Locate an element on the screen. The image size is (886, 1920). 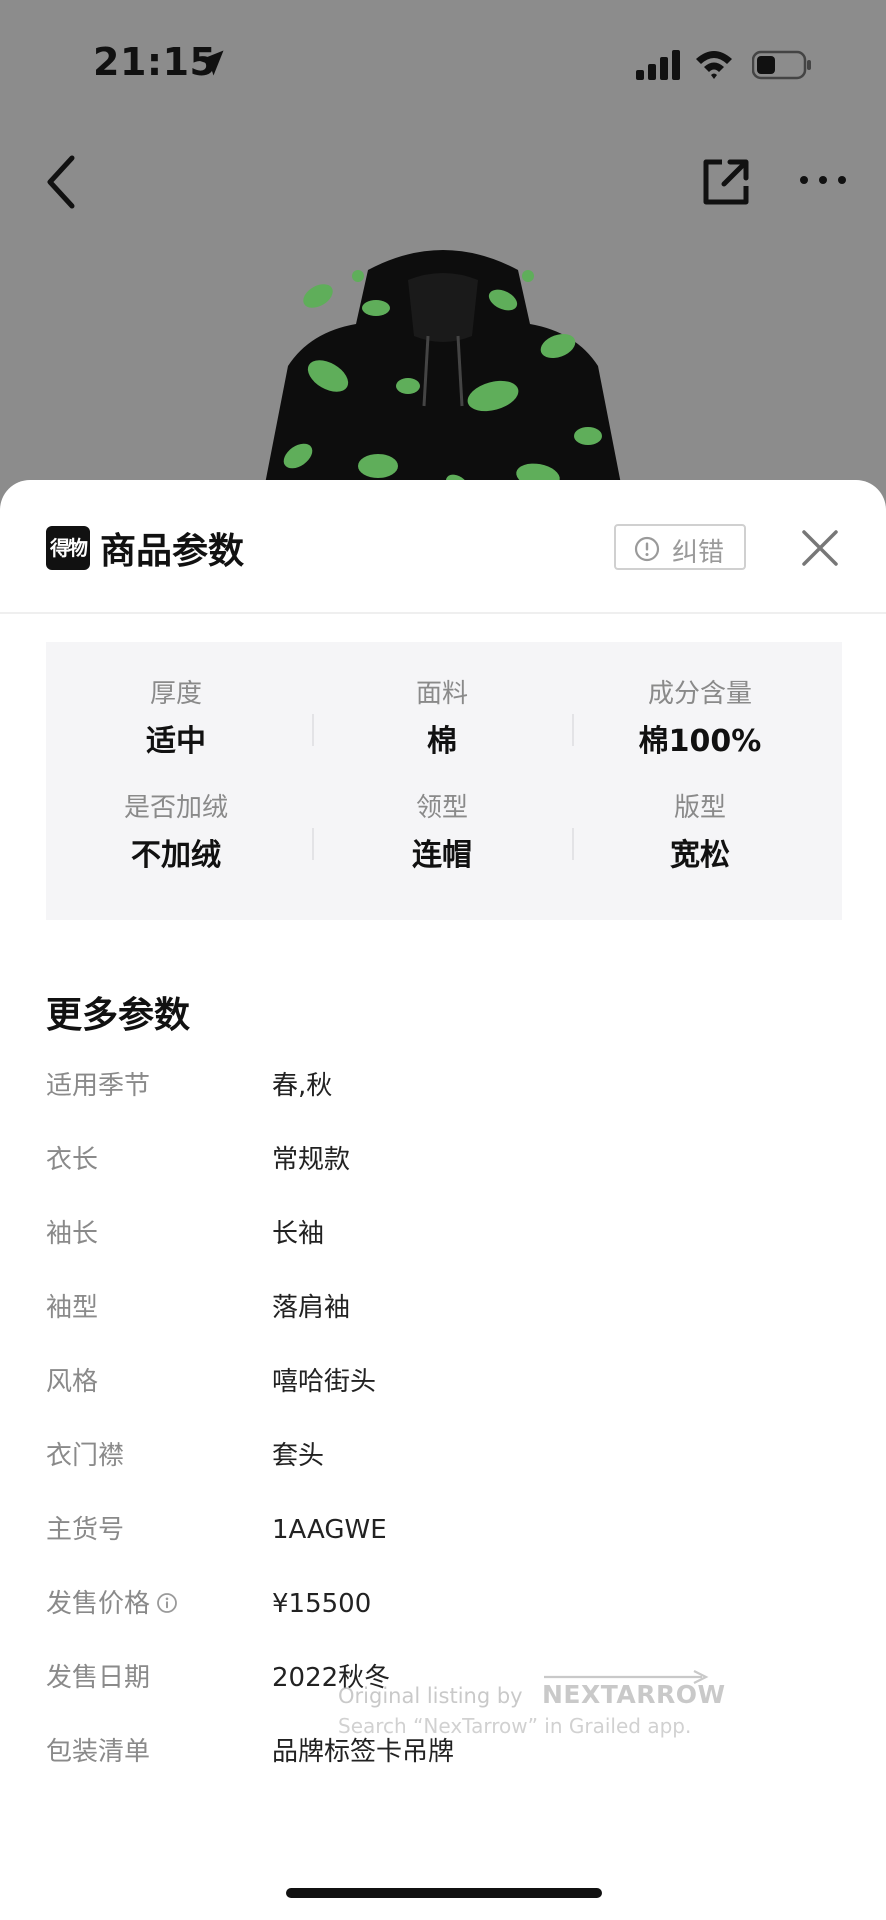
param-cell: 版型 宽松 is located at coordinates (700, 833).